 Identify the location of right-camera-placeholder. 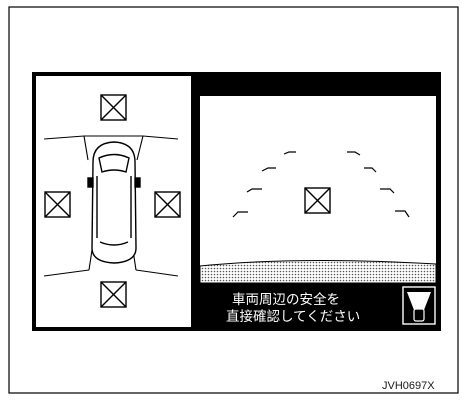
(167, 204).